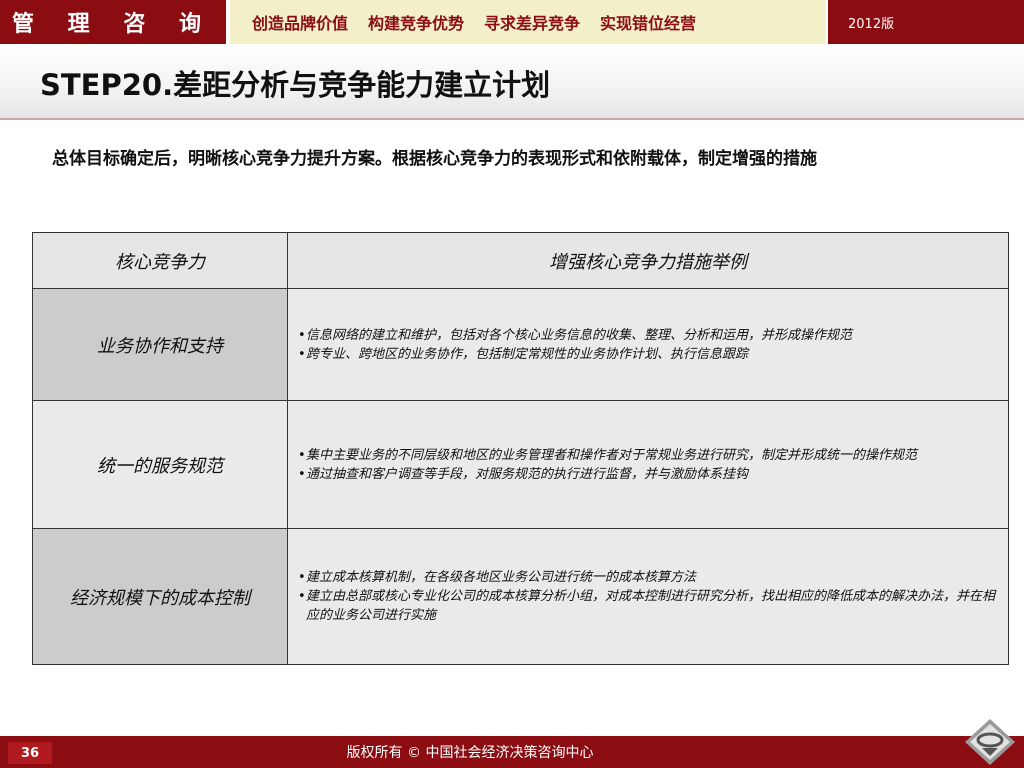  I want to click on brand-label: 管 理 咨 询, so click(113, 22).